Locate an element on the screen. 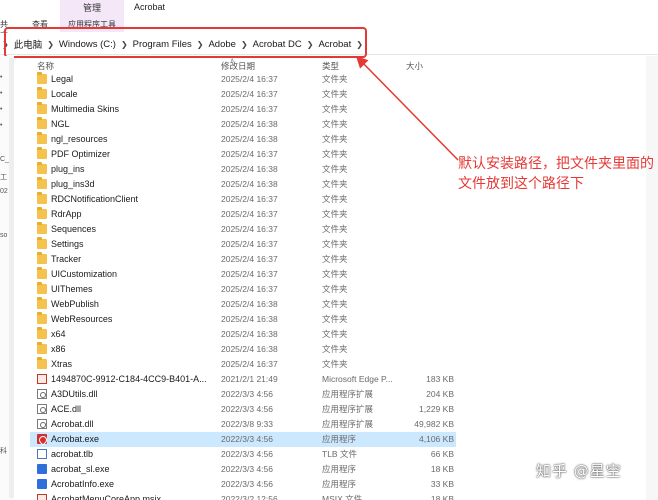 This screenshot has height=500, width=658. watermark-text: 知乎 @星空 is located at coordinates (579, 471).